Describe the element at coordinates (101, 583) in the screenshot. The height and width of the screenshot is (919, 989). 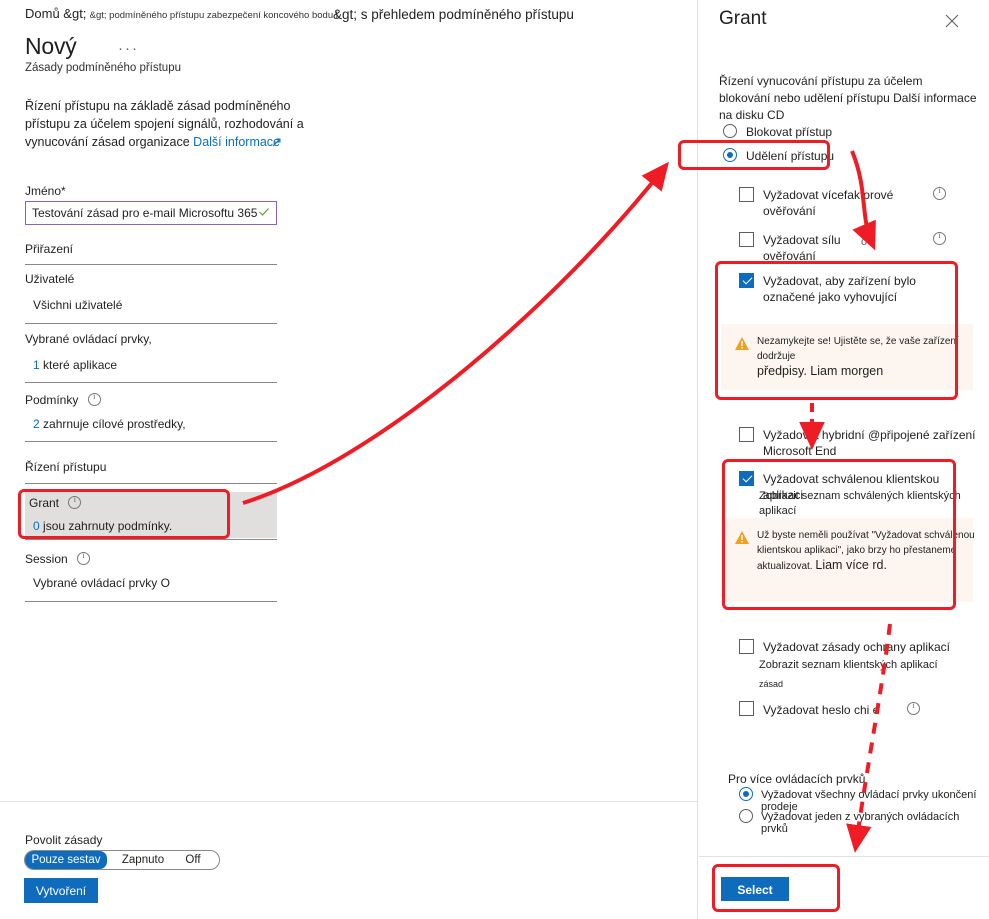
I see `session-value: Vybrané ovládací prvky O` at that location.